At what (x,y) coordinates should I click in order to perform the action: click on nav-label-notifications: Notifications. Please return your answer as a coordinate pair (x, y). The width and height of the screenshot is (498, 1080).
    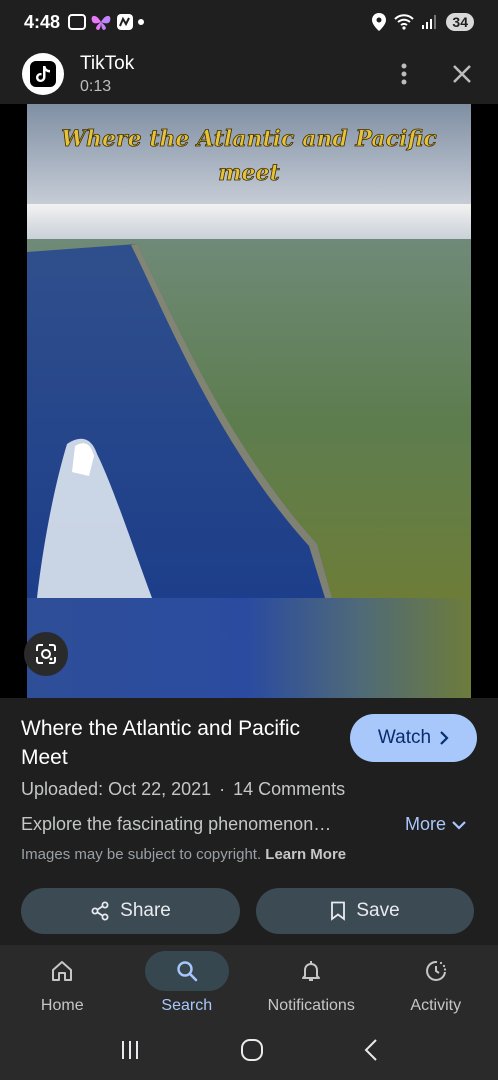
    Looking at the image, I should click on (311, 1005).